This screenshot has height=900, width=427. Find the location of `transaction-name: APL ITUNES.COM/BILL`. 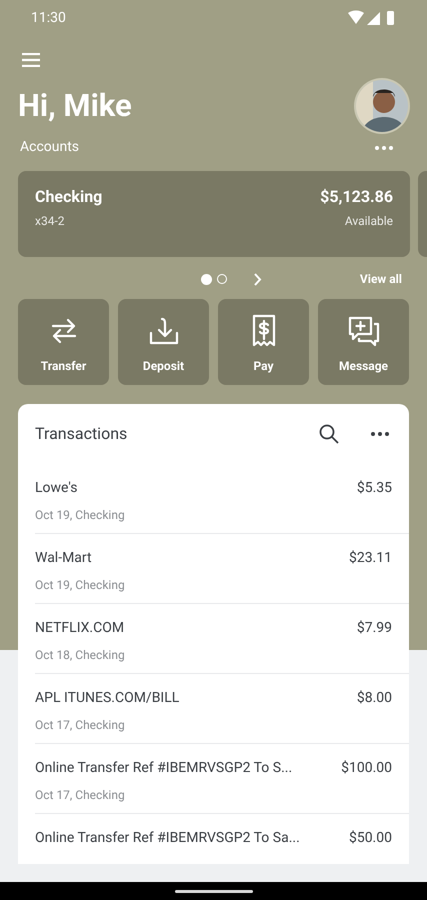

transaction-name: APL ITUNES.COM/BILL is located at coordinates (107, 698).